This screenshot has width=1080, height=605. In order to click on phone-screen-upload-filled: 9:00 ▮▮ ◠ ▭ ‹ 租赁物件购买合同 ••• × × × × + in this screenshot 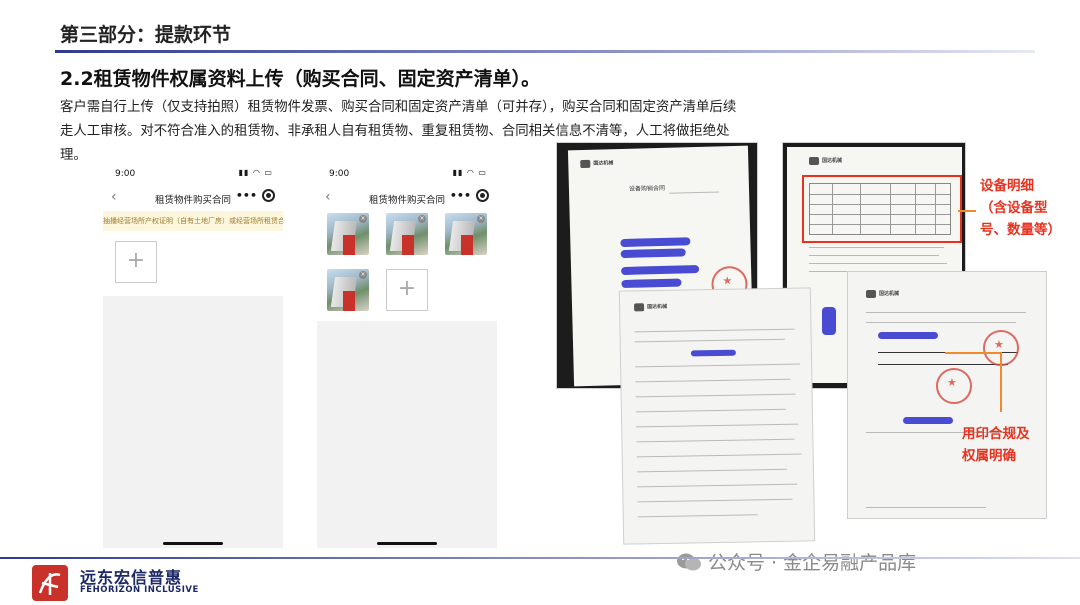, I will do `click(407, 355)`.